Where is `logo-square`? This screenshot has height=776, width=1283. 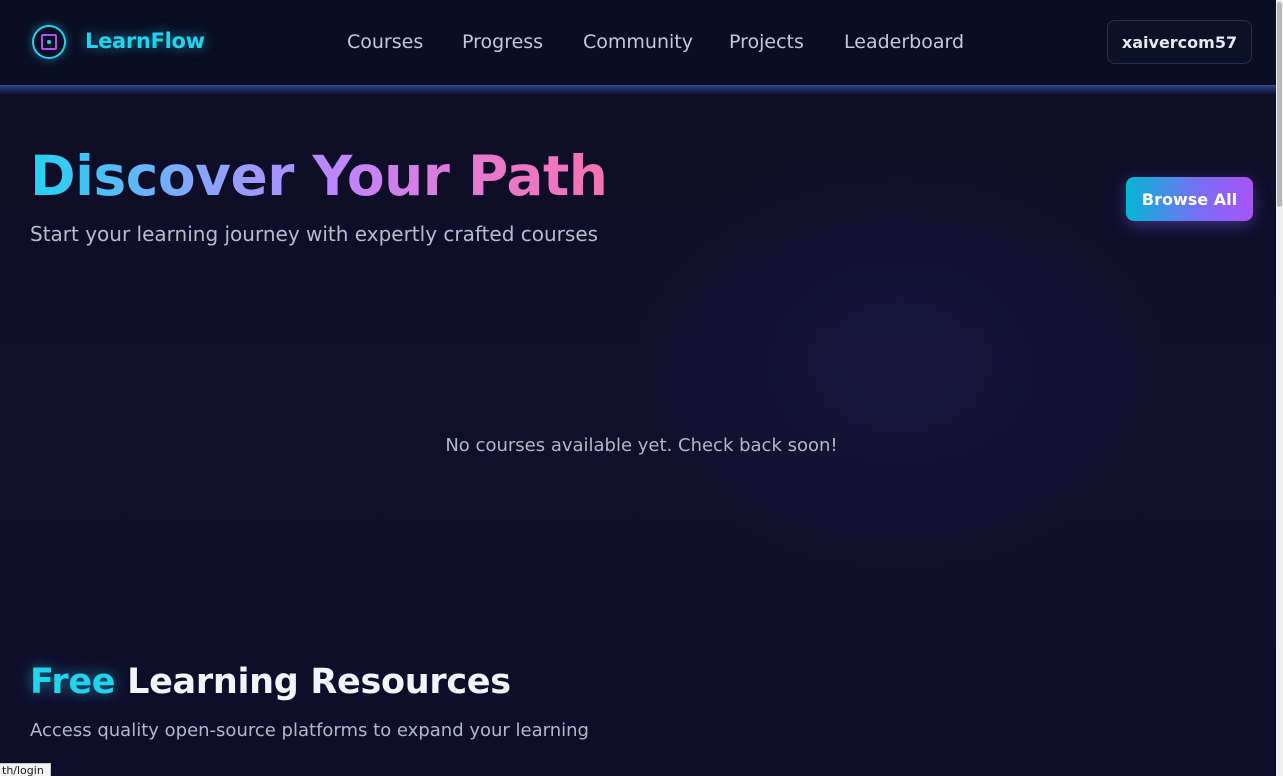
logo-square is located at coordinates (49, 42).